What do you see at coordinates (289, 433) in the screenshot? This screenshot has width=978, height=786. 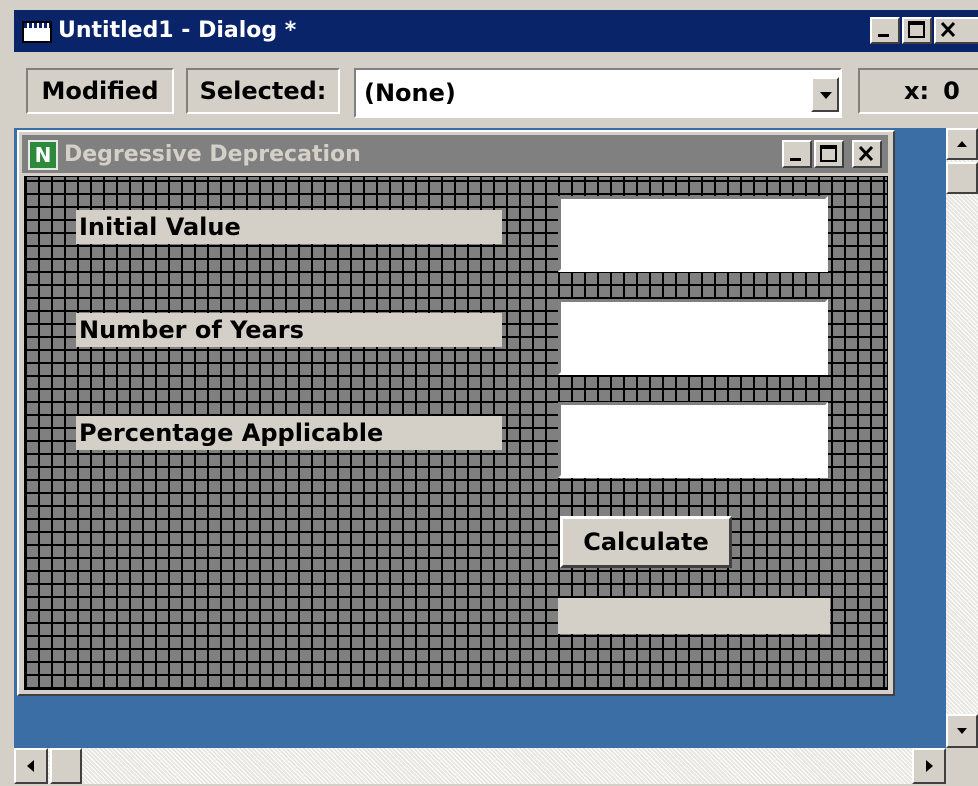 I see `percentage-applicable-label: Percentage Applicable` at bounding box center [289, 433].